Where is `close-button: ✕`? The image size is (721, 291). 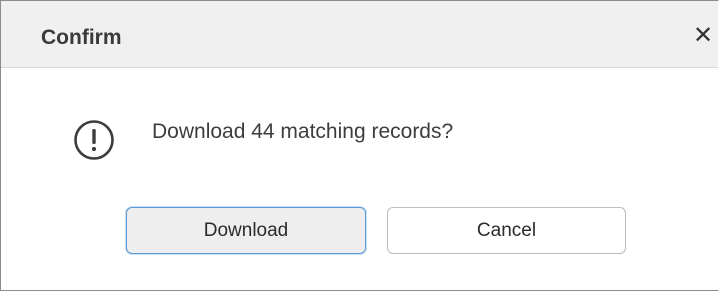
close-button: ✕ is located at coordinates (703, 35).